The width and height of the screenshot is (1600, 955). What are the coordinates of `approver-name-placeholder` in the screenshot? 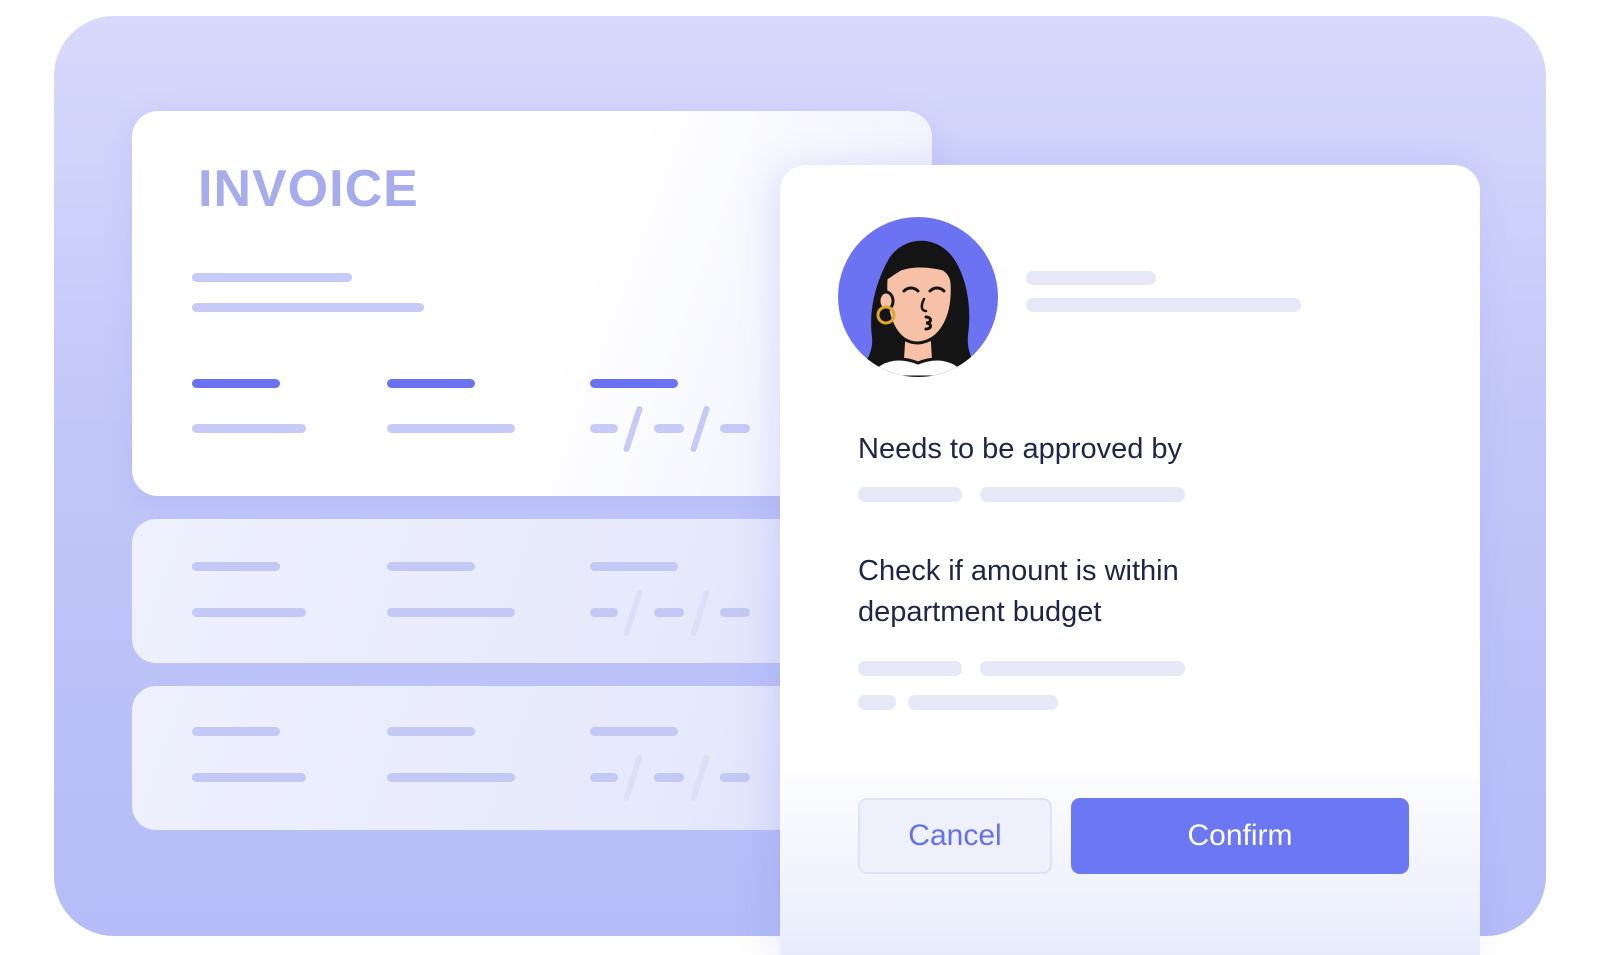 It's located at (1091, 278).